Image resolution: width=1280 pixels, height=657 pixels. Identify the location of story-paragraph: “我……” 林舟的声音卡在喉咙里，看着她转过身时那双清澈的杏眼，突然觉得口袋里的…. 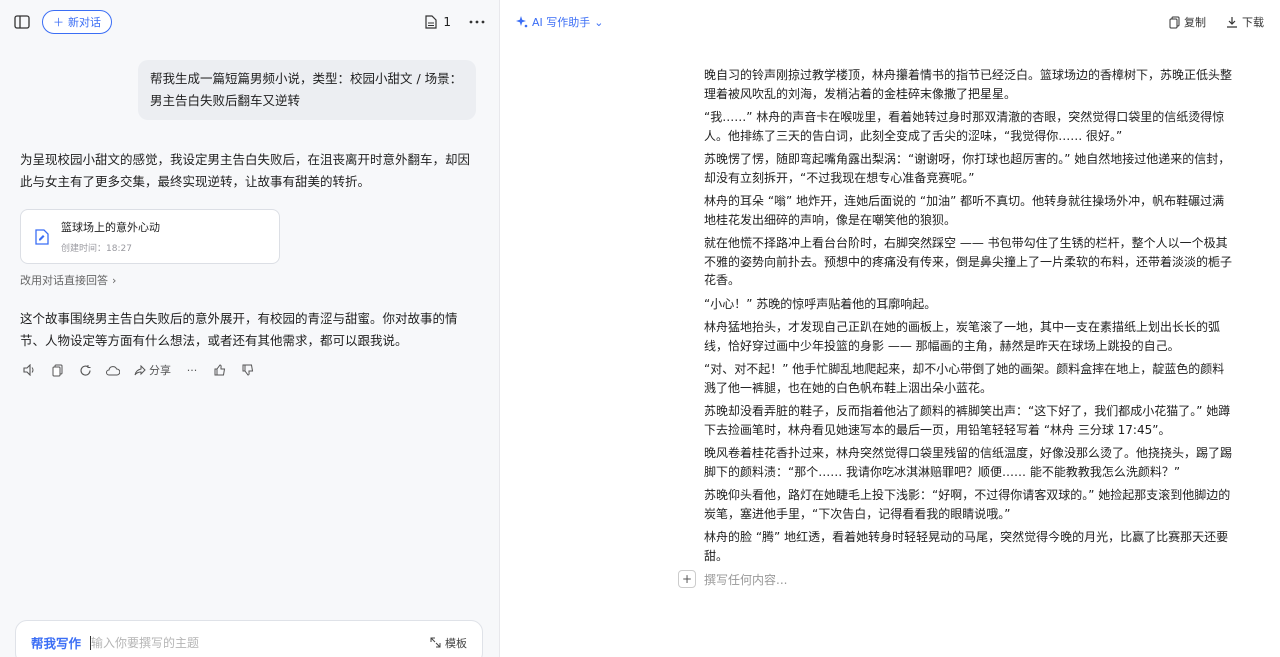
(964, 126).